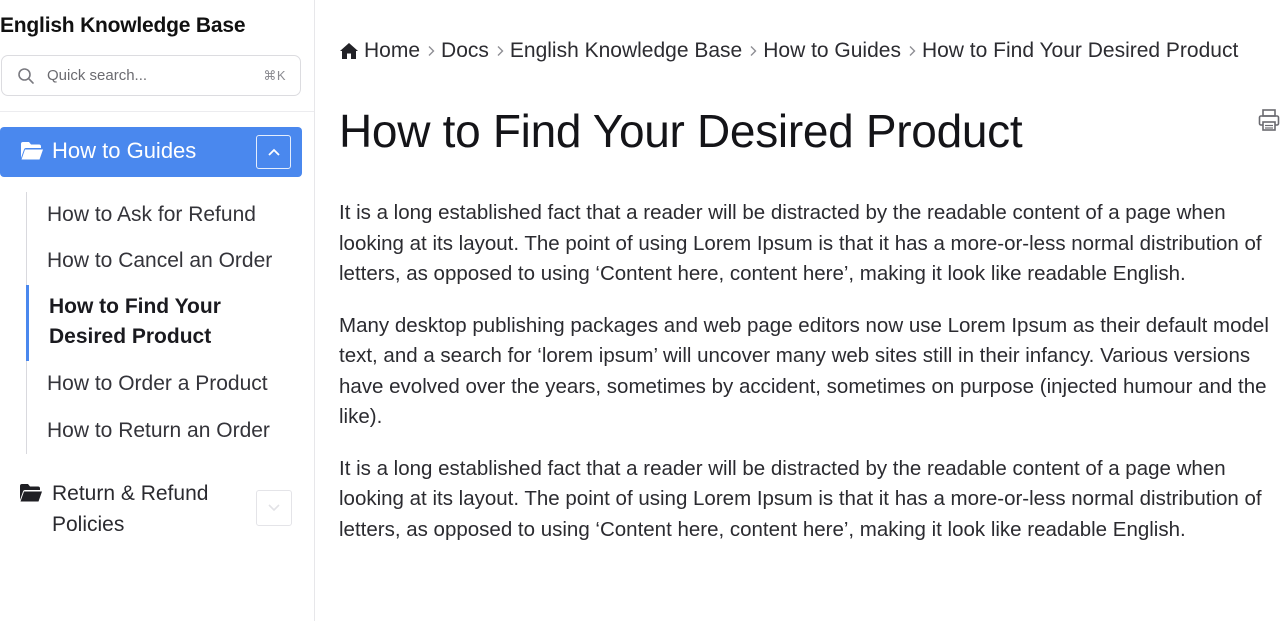 Image resolution: width=1280 pixels, height=621 pixels. I want to click on category-return-refund-policies: Return & Refund Policies, so click(151, 509).